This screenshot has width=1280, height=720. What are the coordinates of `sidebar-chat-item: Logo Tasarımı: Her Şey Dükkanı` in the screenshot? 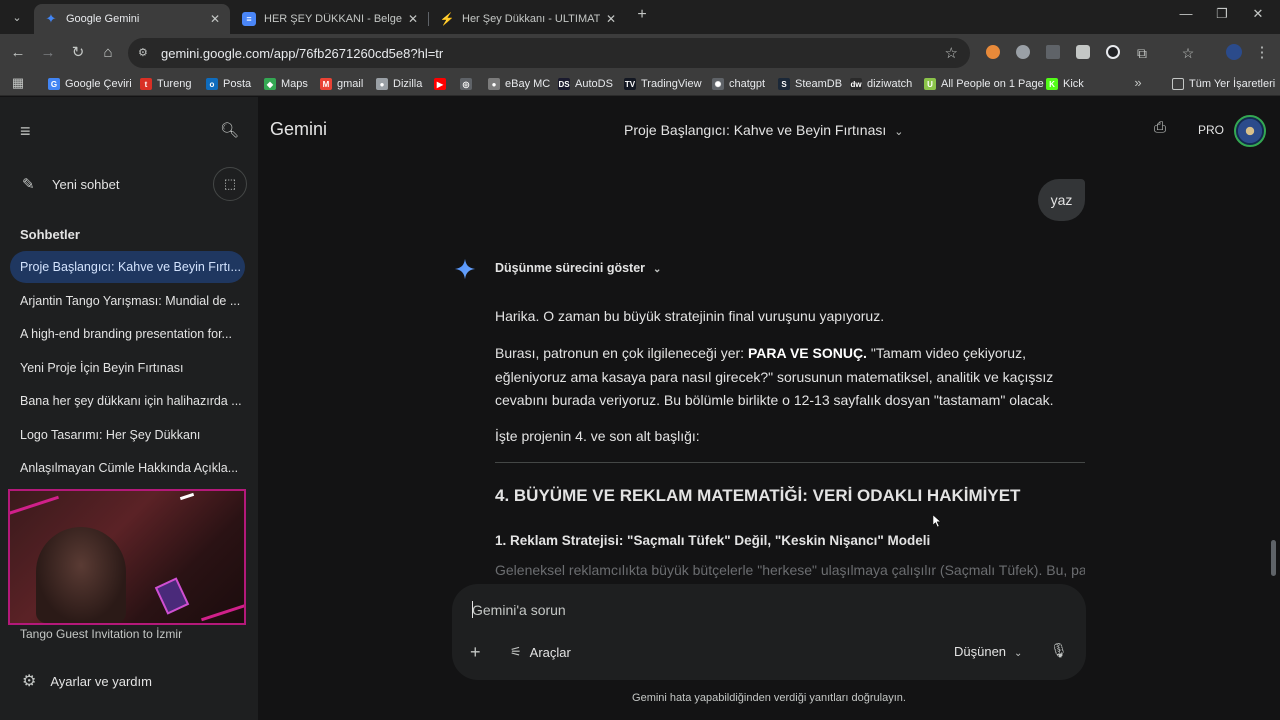 It's located at (127, 435).